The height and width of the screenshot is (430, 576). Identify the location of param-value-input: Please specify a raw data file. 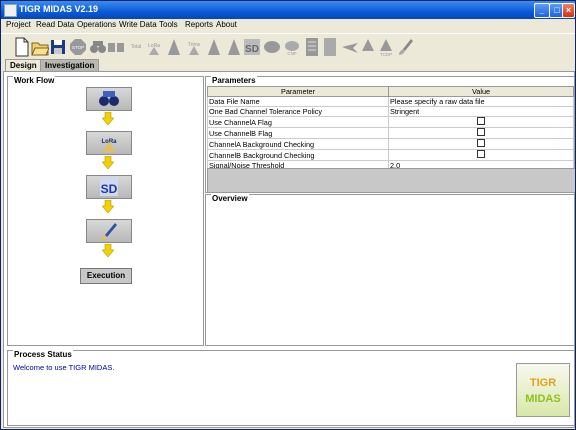
(481, 101).